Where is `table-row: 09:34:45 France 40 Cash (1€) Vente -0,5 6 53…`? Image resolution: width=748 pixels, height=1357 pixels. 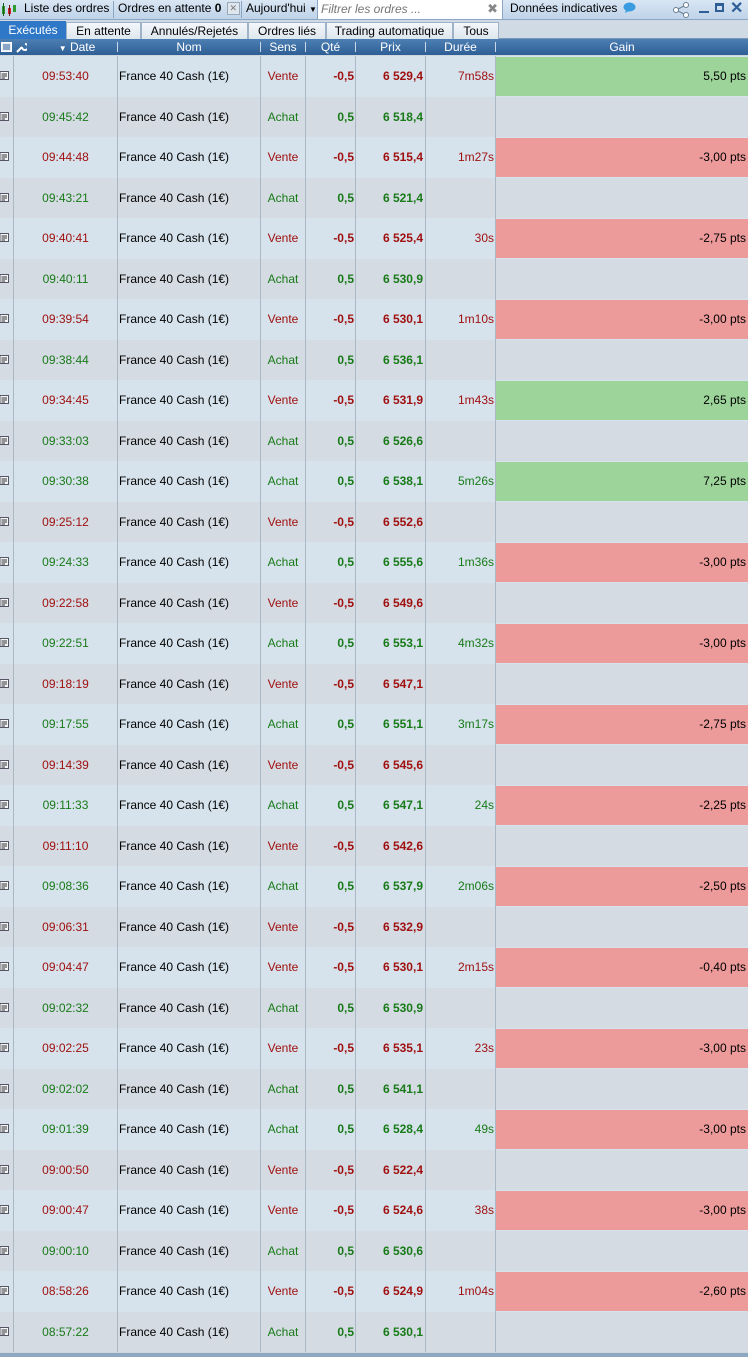 table-row: 09:34:45 France 40 Cash (1€) Vente -0,5 6 53… is located at coordinates (374, 400).